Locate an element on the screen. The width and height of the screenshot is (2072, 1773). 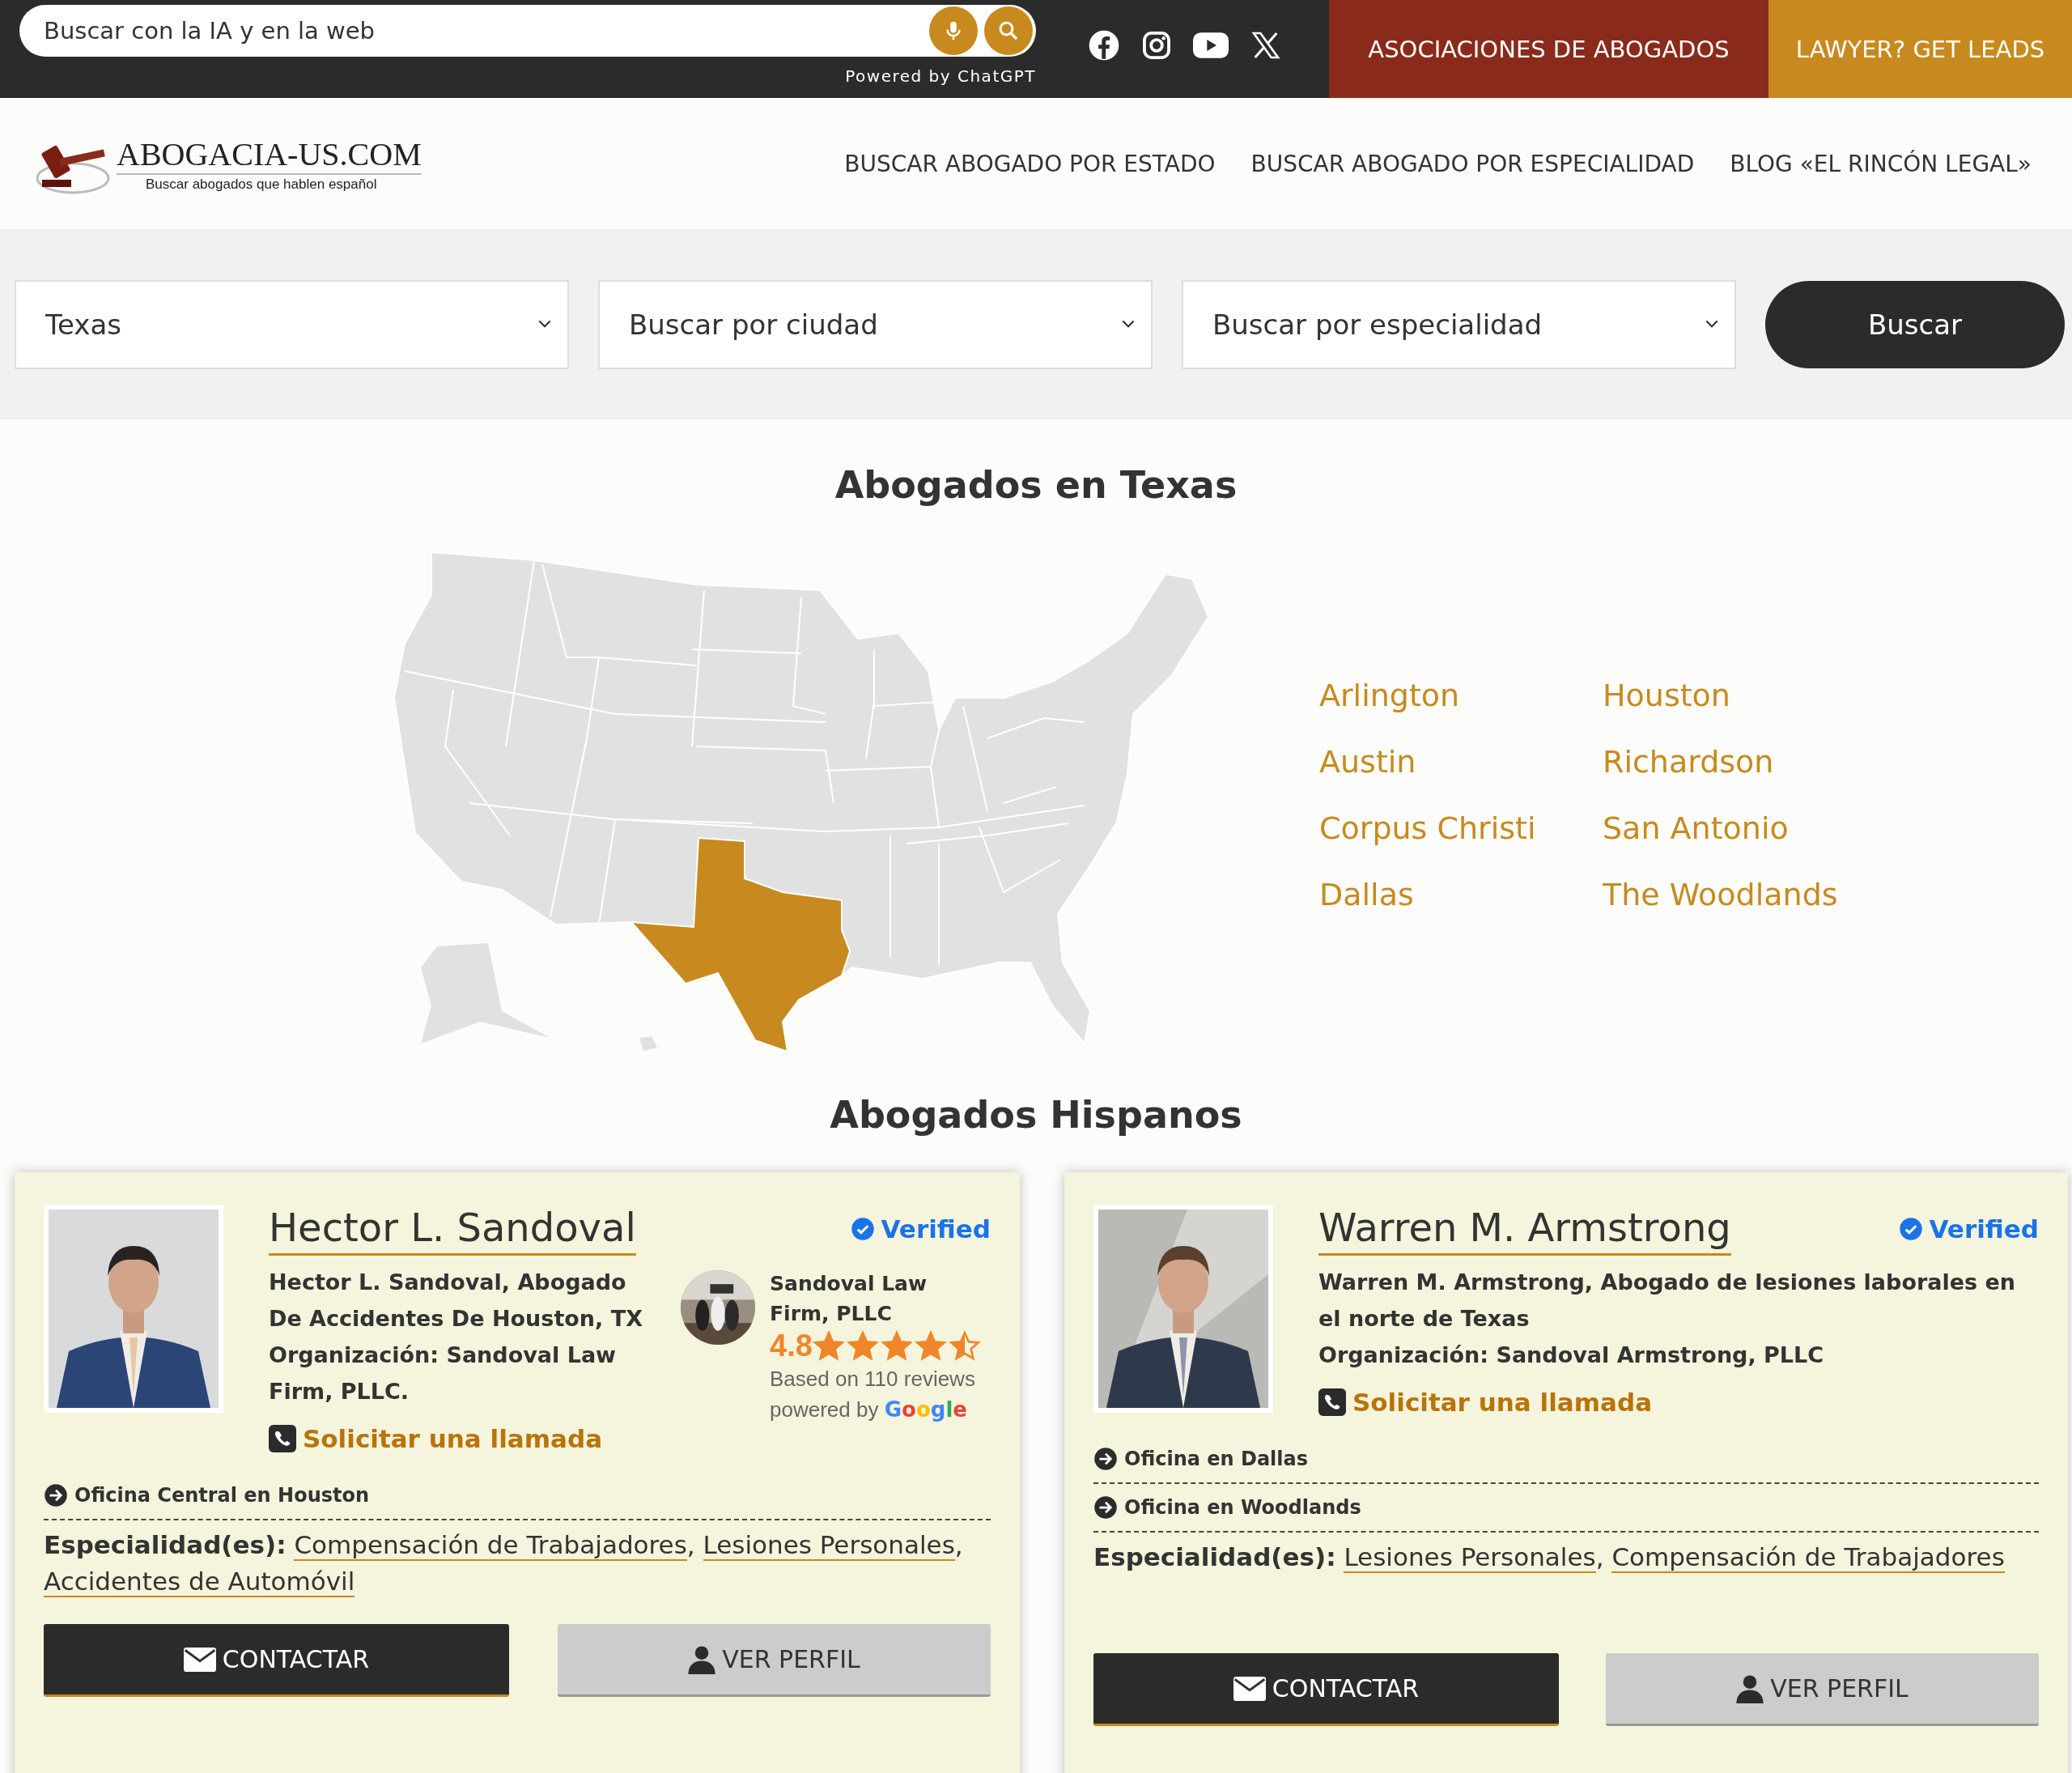
powered-by-text: Powered by ChatGPT is located at coordinates (940, 76).